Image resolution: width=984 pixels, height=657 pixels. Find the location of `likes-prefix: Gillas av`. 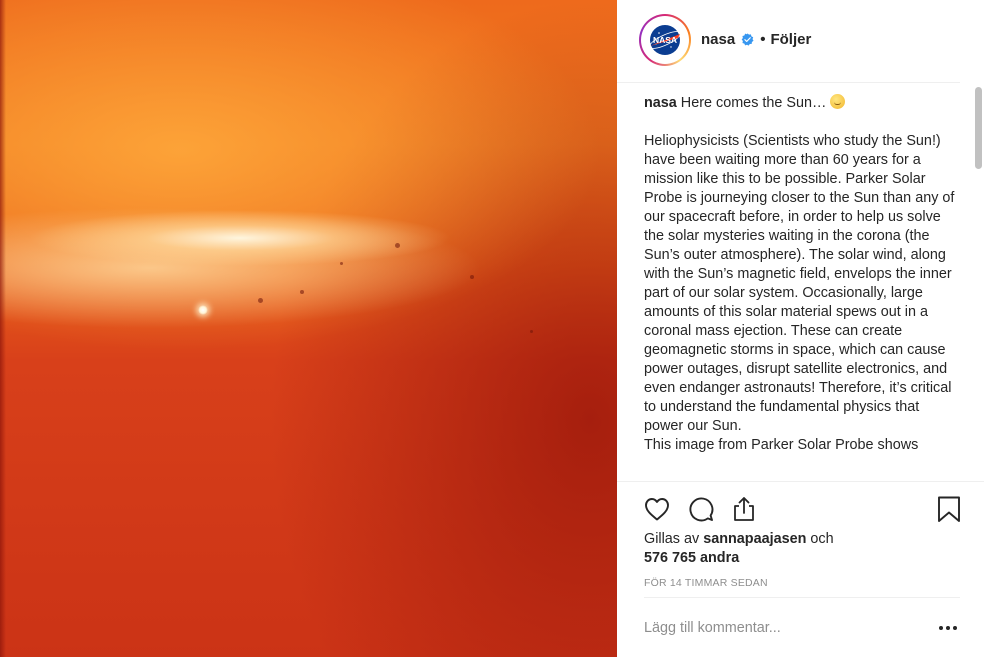

likes-prefix: Gillas av is located at coordinates (674, 539).